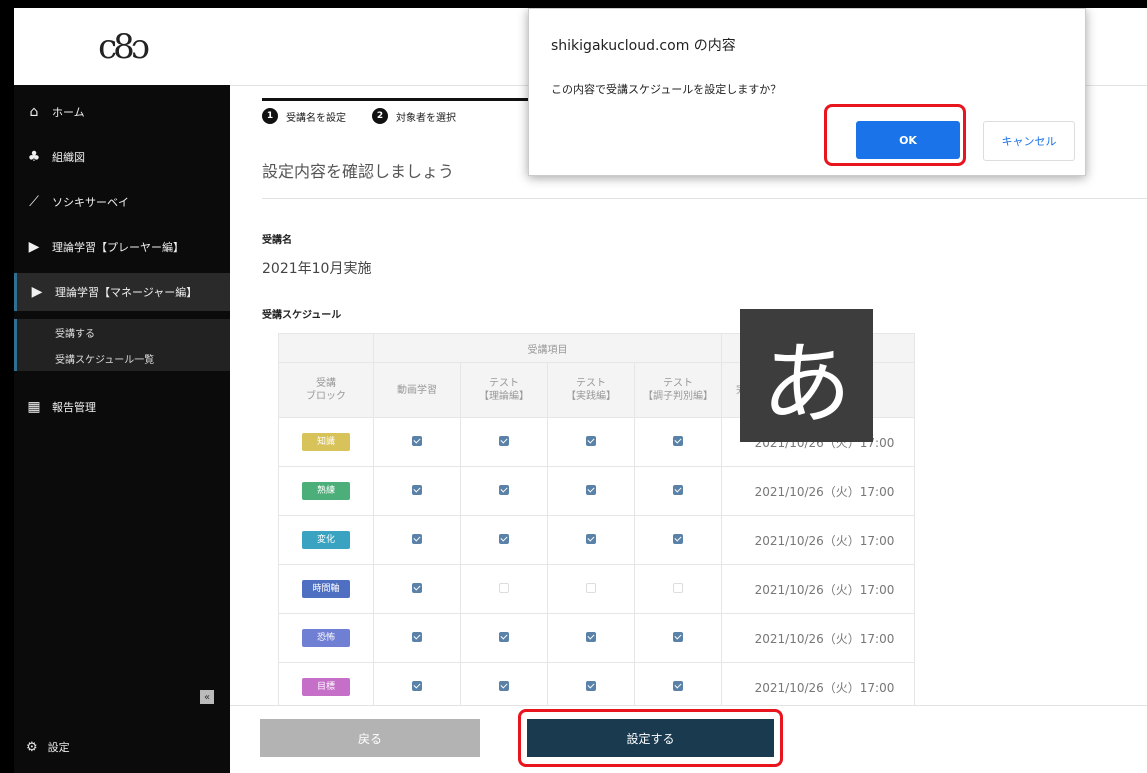  I want to click on step-1: 1 受講名を設定, so click(304, 116).